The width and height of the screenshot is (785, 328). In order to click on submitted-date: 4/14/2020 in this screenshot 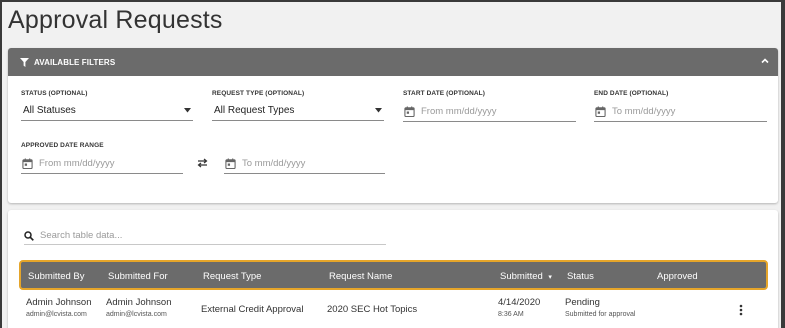, I will do `click(519, 302)`.